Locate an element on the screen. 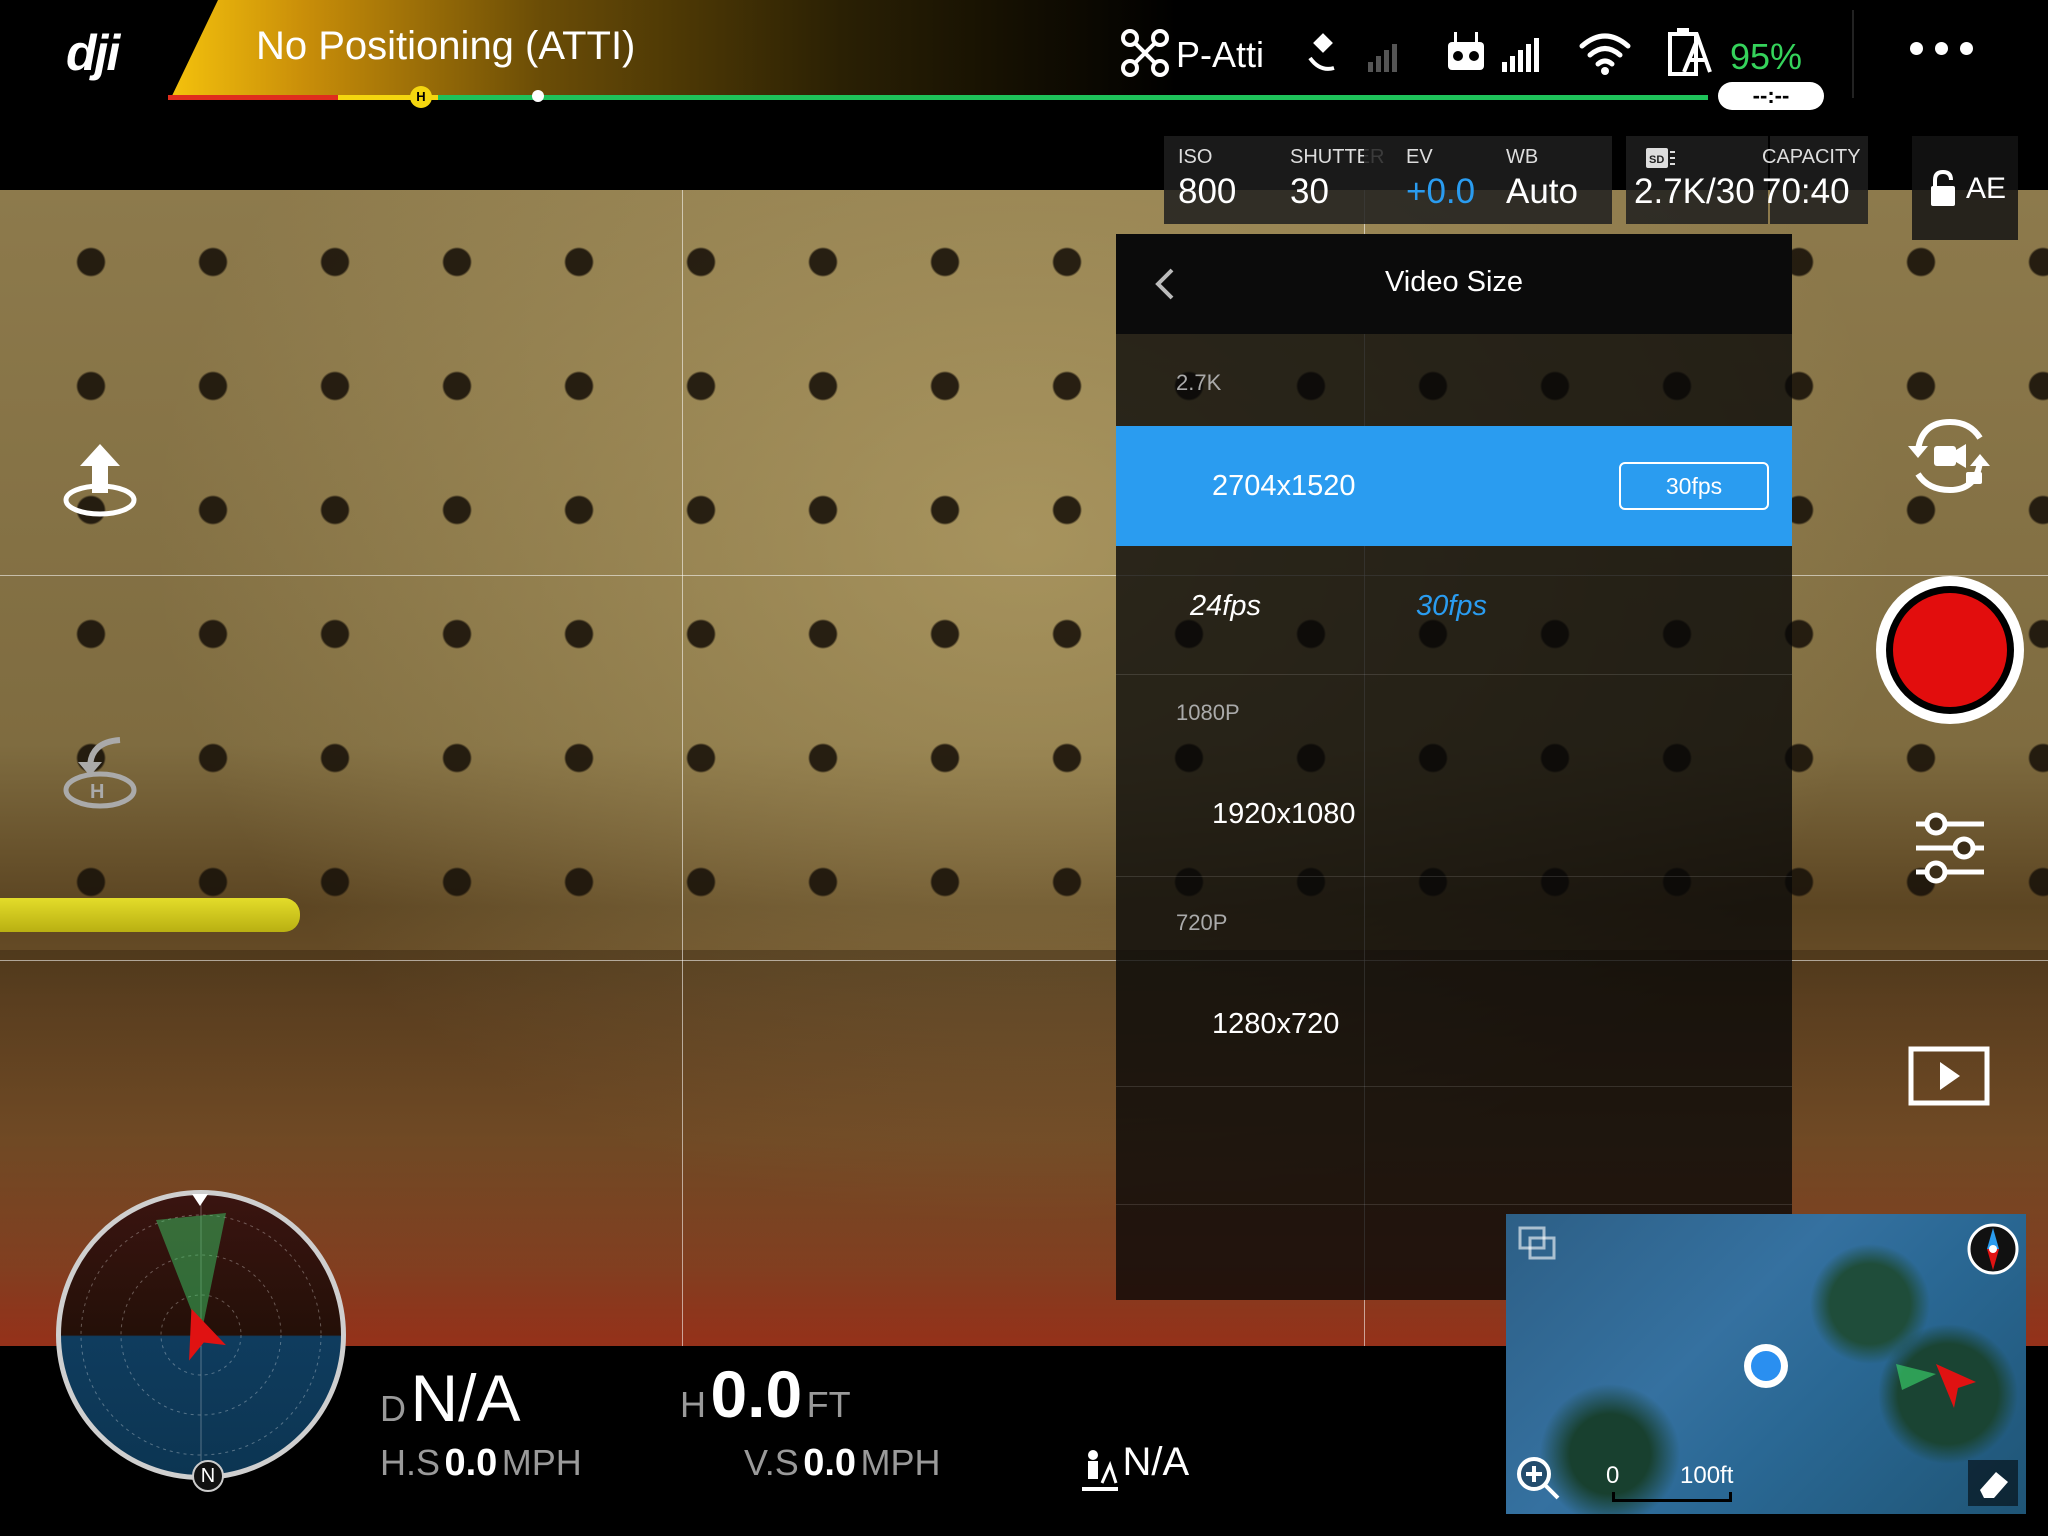  dji-logo: dji is located at coordinates (93, 53).